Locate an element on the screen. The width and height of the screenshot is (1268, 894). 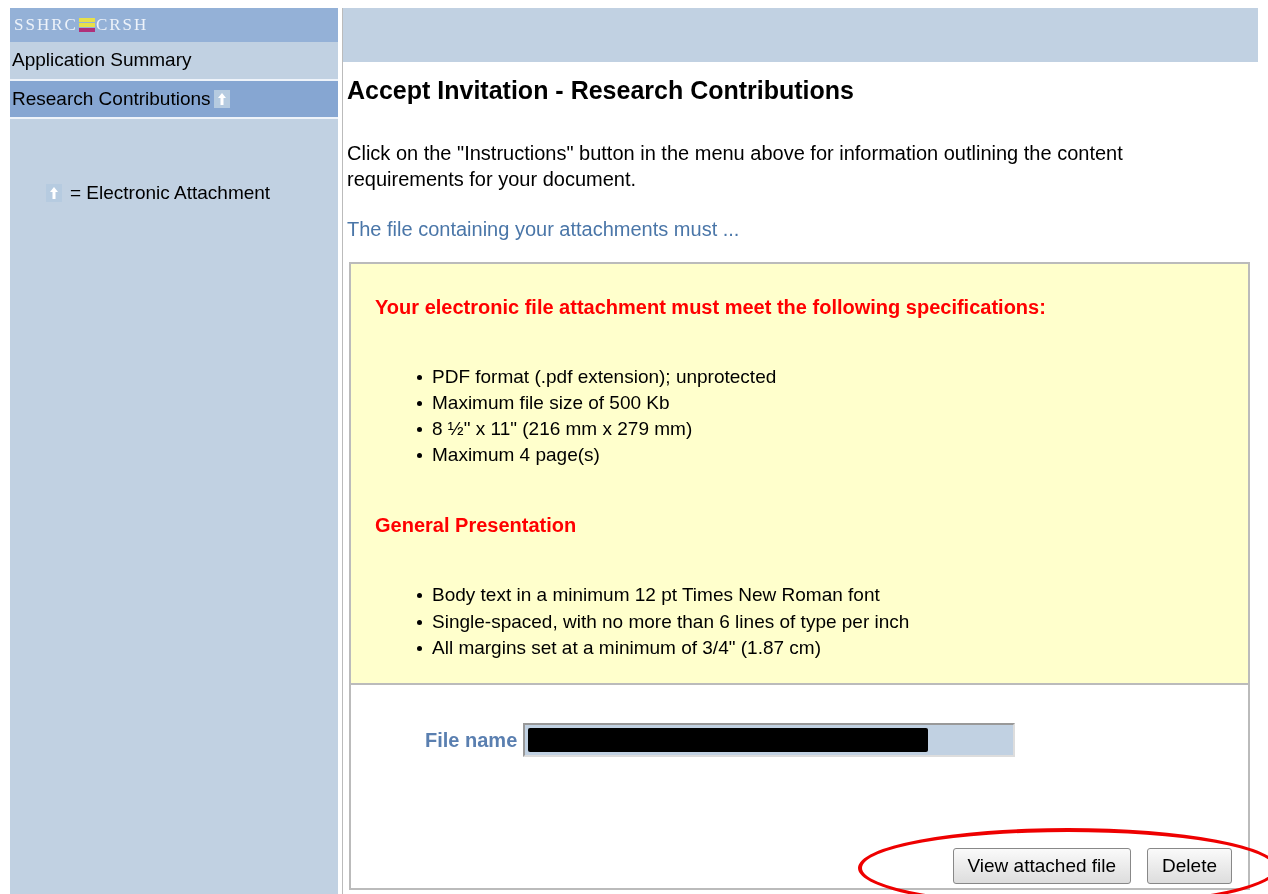
page-title: Accept Invitation - Research Contributions is located at coordinates (601, 90).